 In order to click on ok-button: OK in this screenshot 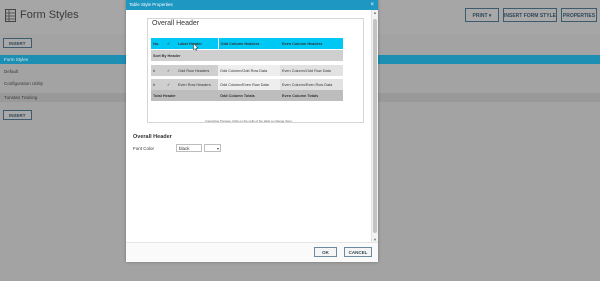, I will do `click(325, 252)`.